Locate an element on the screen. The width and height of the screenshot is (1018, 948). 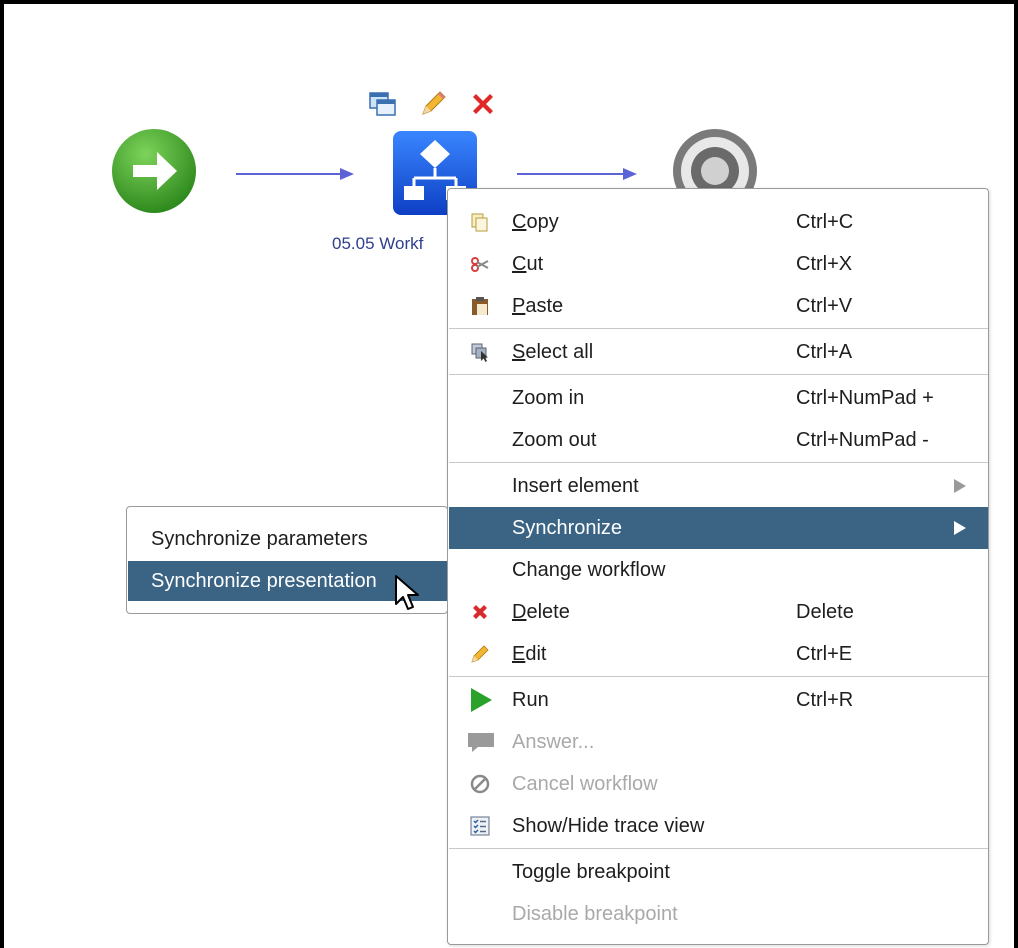
menu-item-cancel-workflow: Cancel workflow is located at coordinates (718, 784).